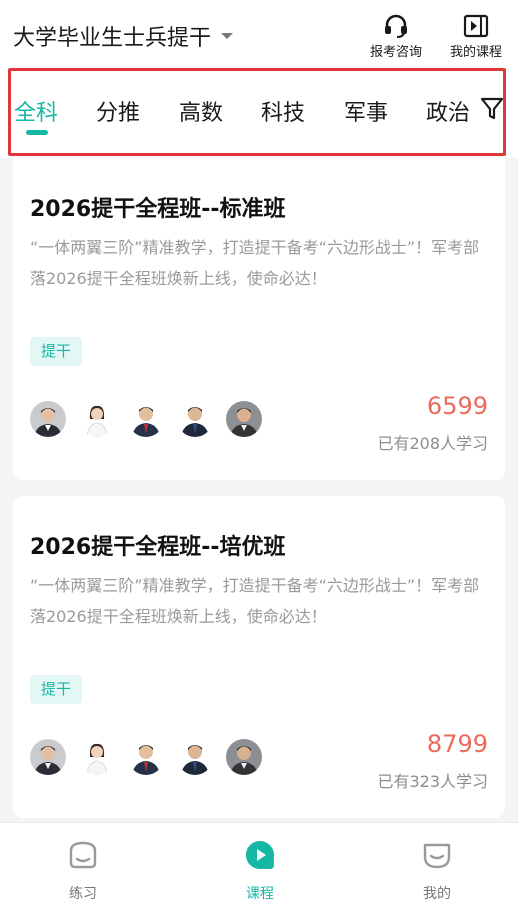 This screenshot has height=902, width=518. Describe the element at coordinates (83, 894) in the screenshot. I see `nav-practice-label: 练习` at that location.